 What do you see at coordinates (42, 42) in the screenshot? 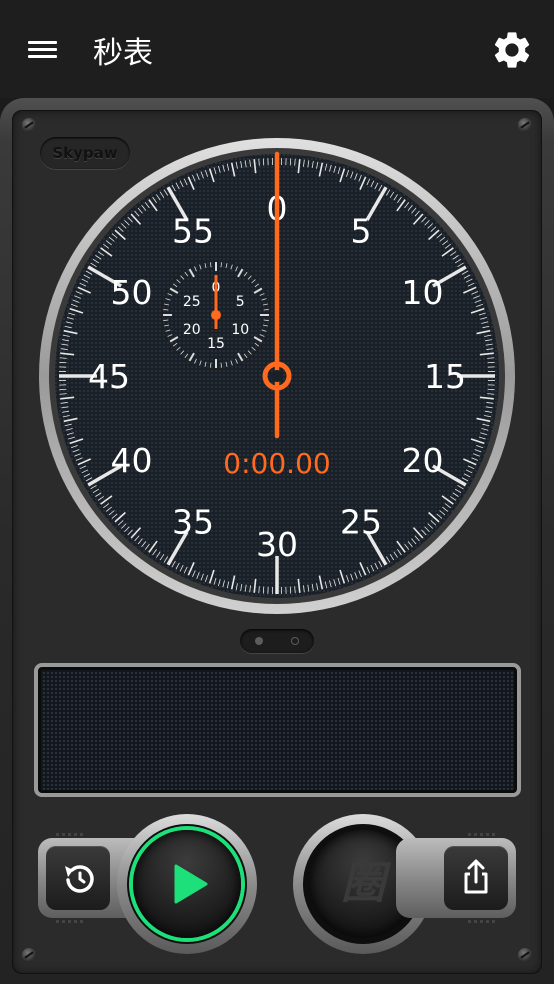
I see `hamburger-menu-icon` at bounding box center [42, 42].